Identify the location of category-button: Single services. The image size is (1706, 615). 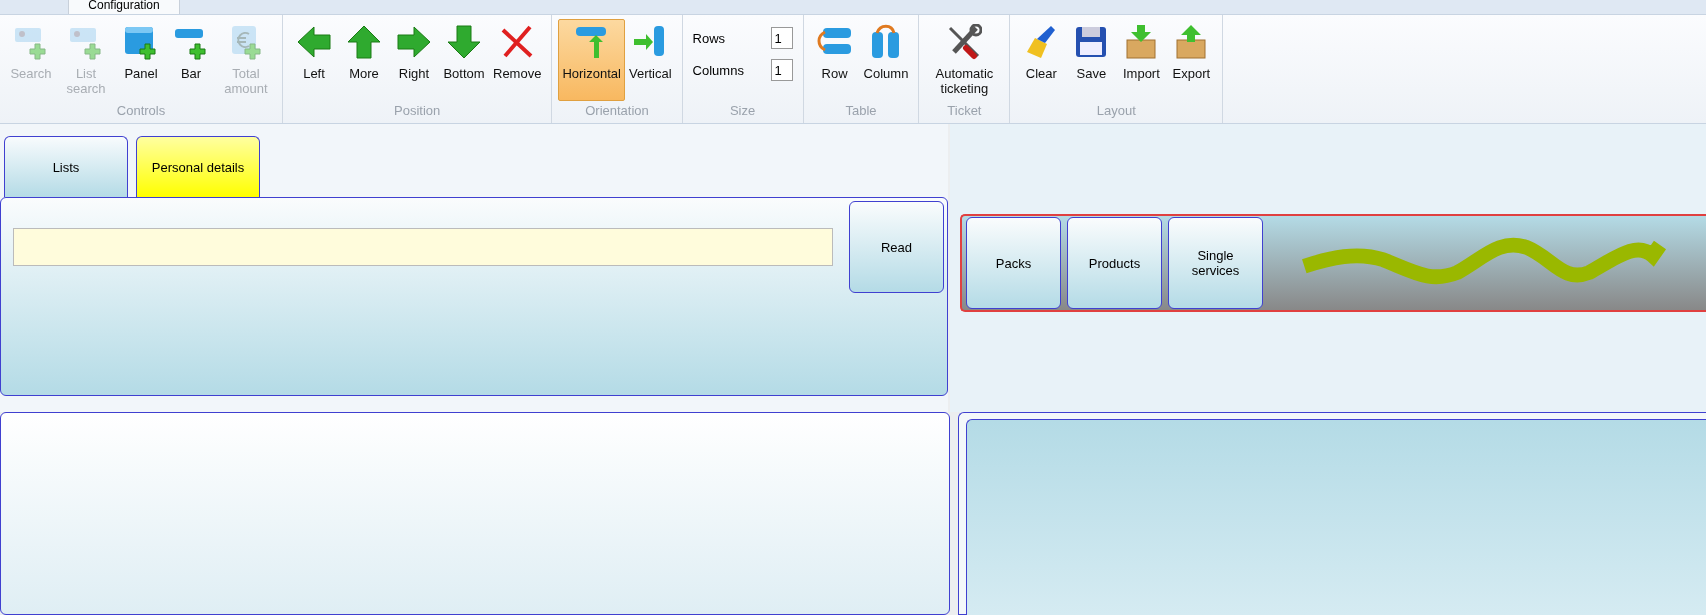
(1215, 263).